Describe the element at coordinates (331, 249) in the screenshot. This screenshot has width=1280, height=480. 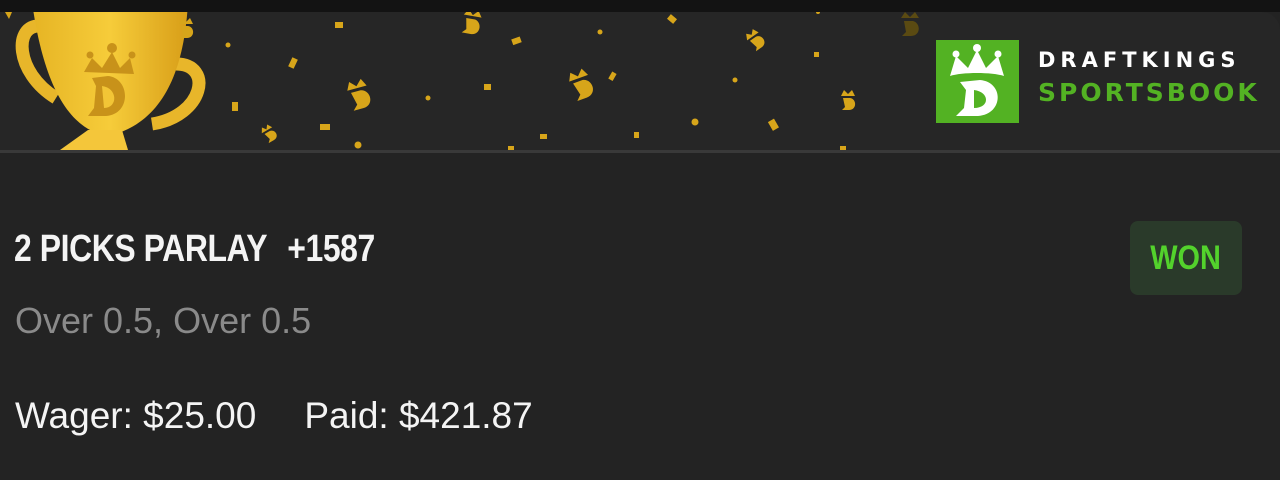
I see `bet-odds: +1587` at that location.